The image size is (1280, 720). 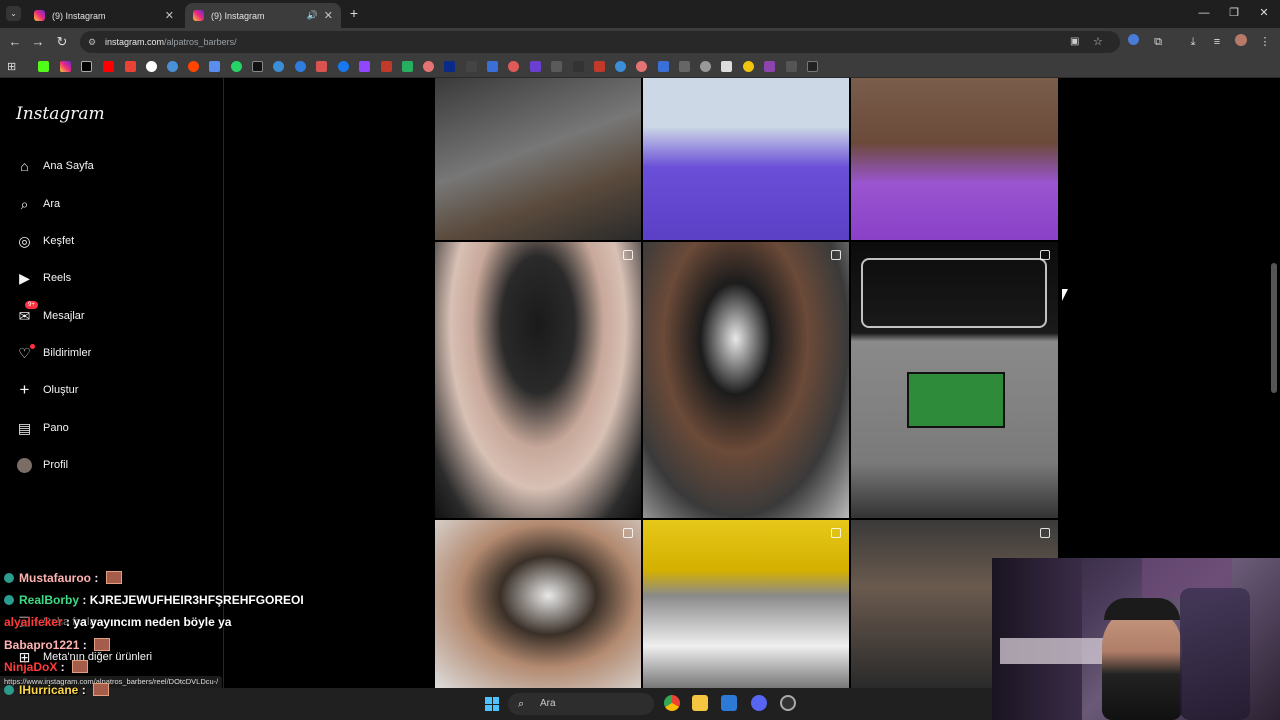 I want to click on media-queue-icon: ≡, so click(x=1217, y=42).